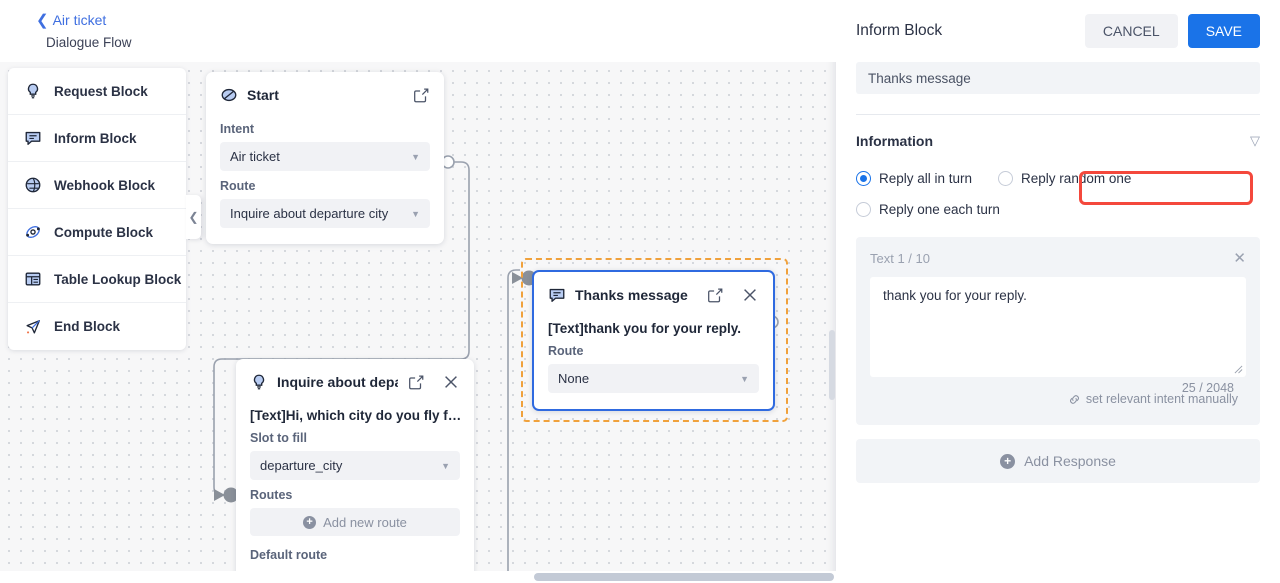 This screenshot has width=1280, height=583. Describe the element at coordinates (631, 295) in the screenshot. I see `node-thanks-title: Thanks message` at that location.